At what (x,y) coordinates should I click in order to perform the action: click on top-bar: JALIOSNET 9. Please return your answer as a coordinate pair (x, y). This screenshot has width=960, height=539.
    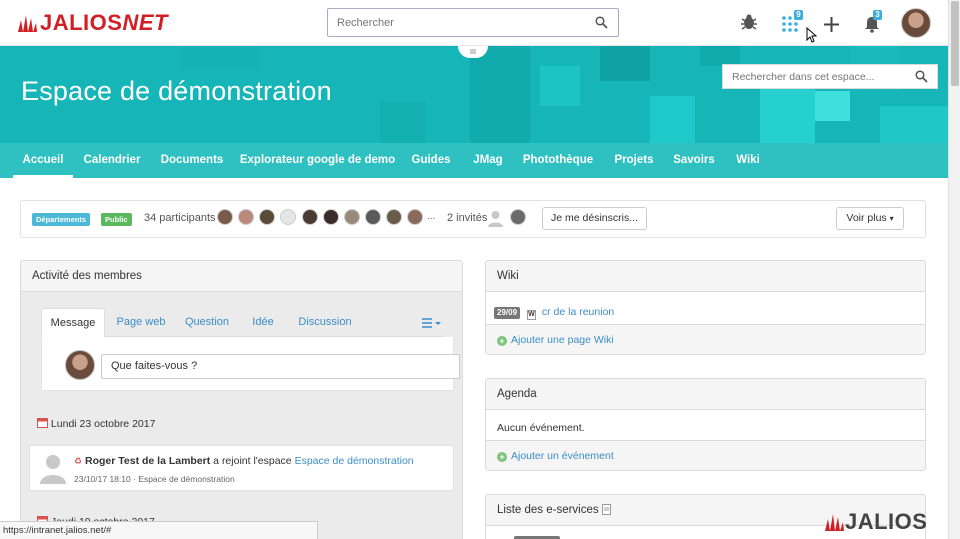
    Looking at the image, I should click on (474, 23).